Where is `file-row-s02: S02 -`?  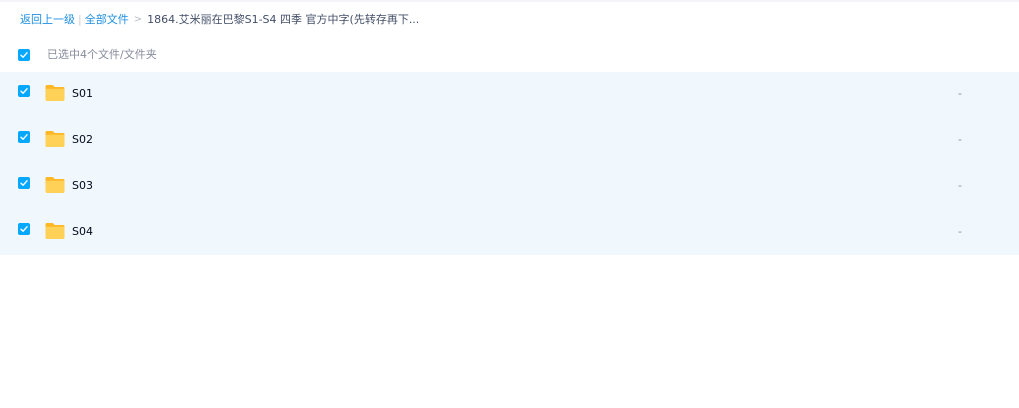
file-row-s02: S02 - is located at coordinates (509, 141).